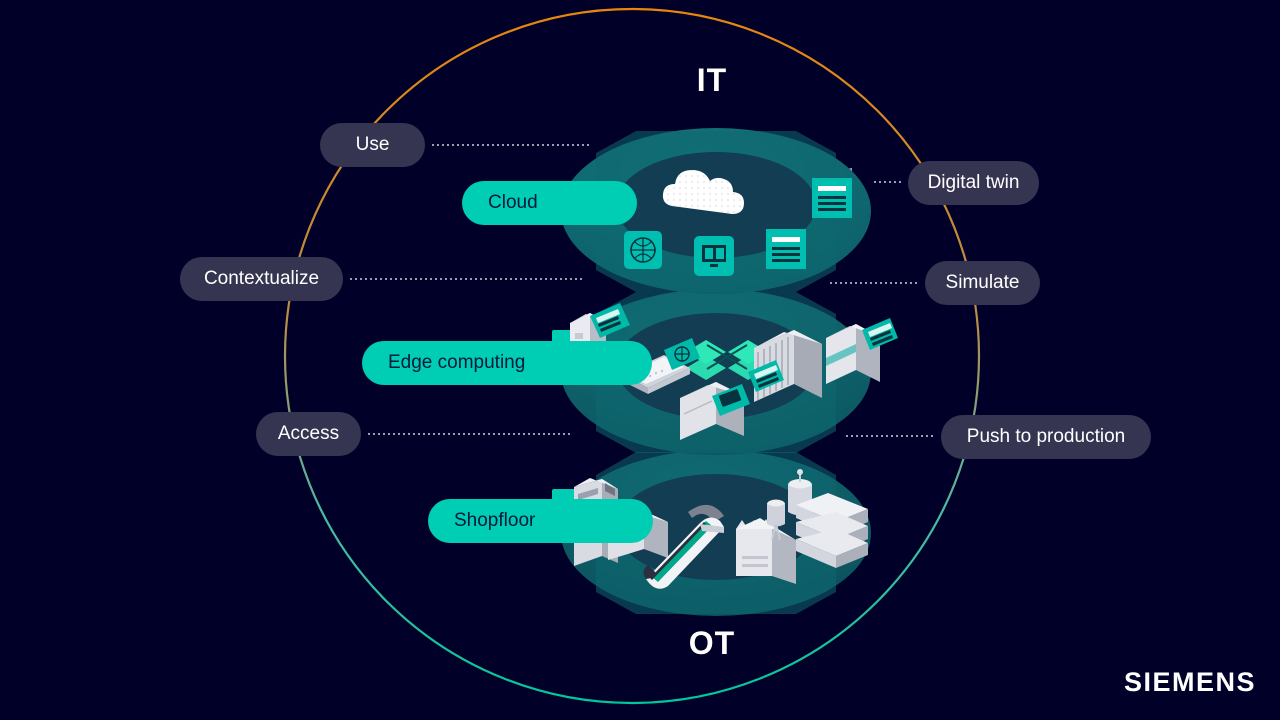 The image size is (1280, 720). I want to click on step-pill-simulate: Simulate, so click(982, 283).